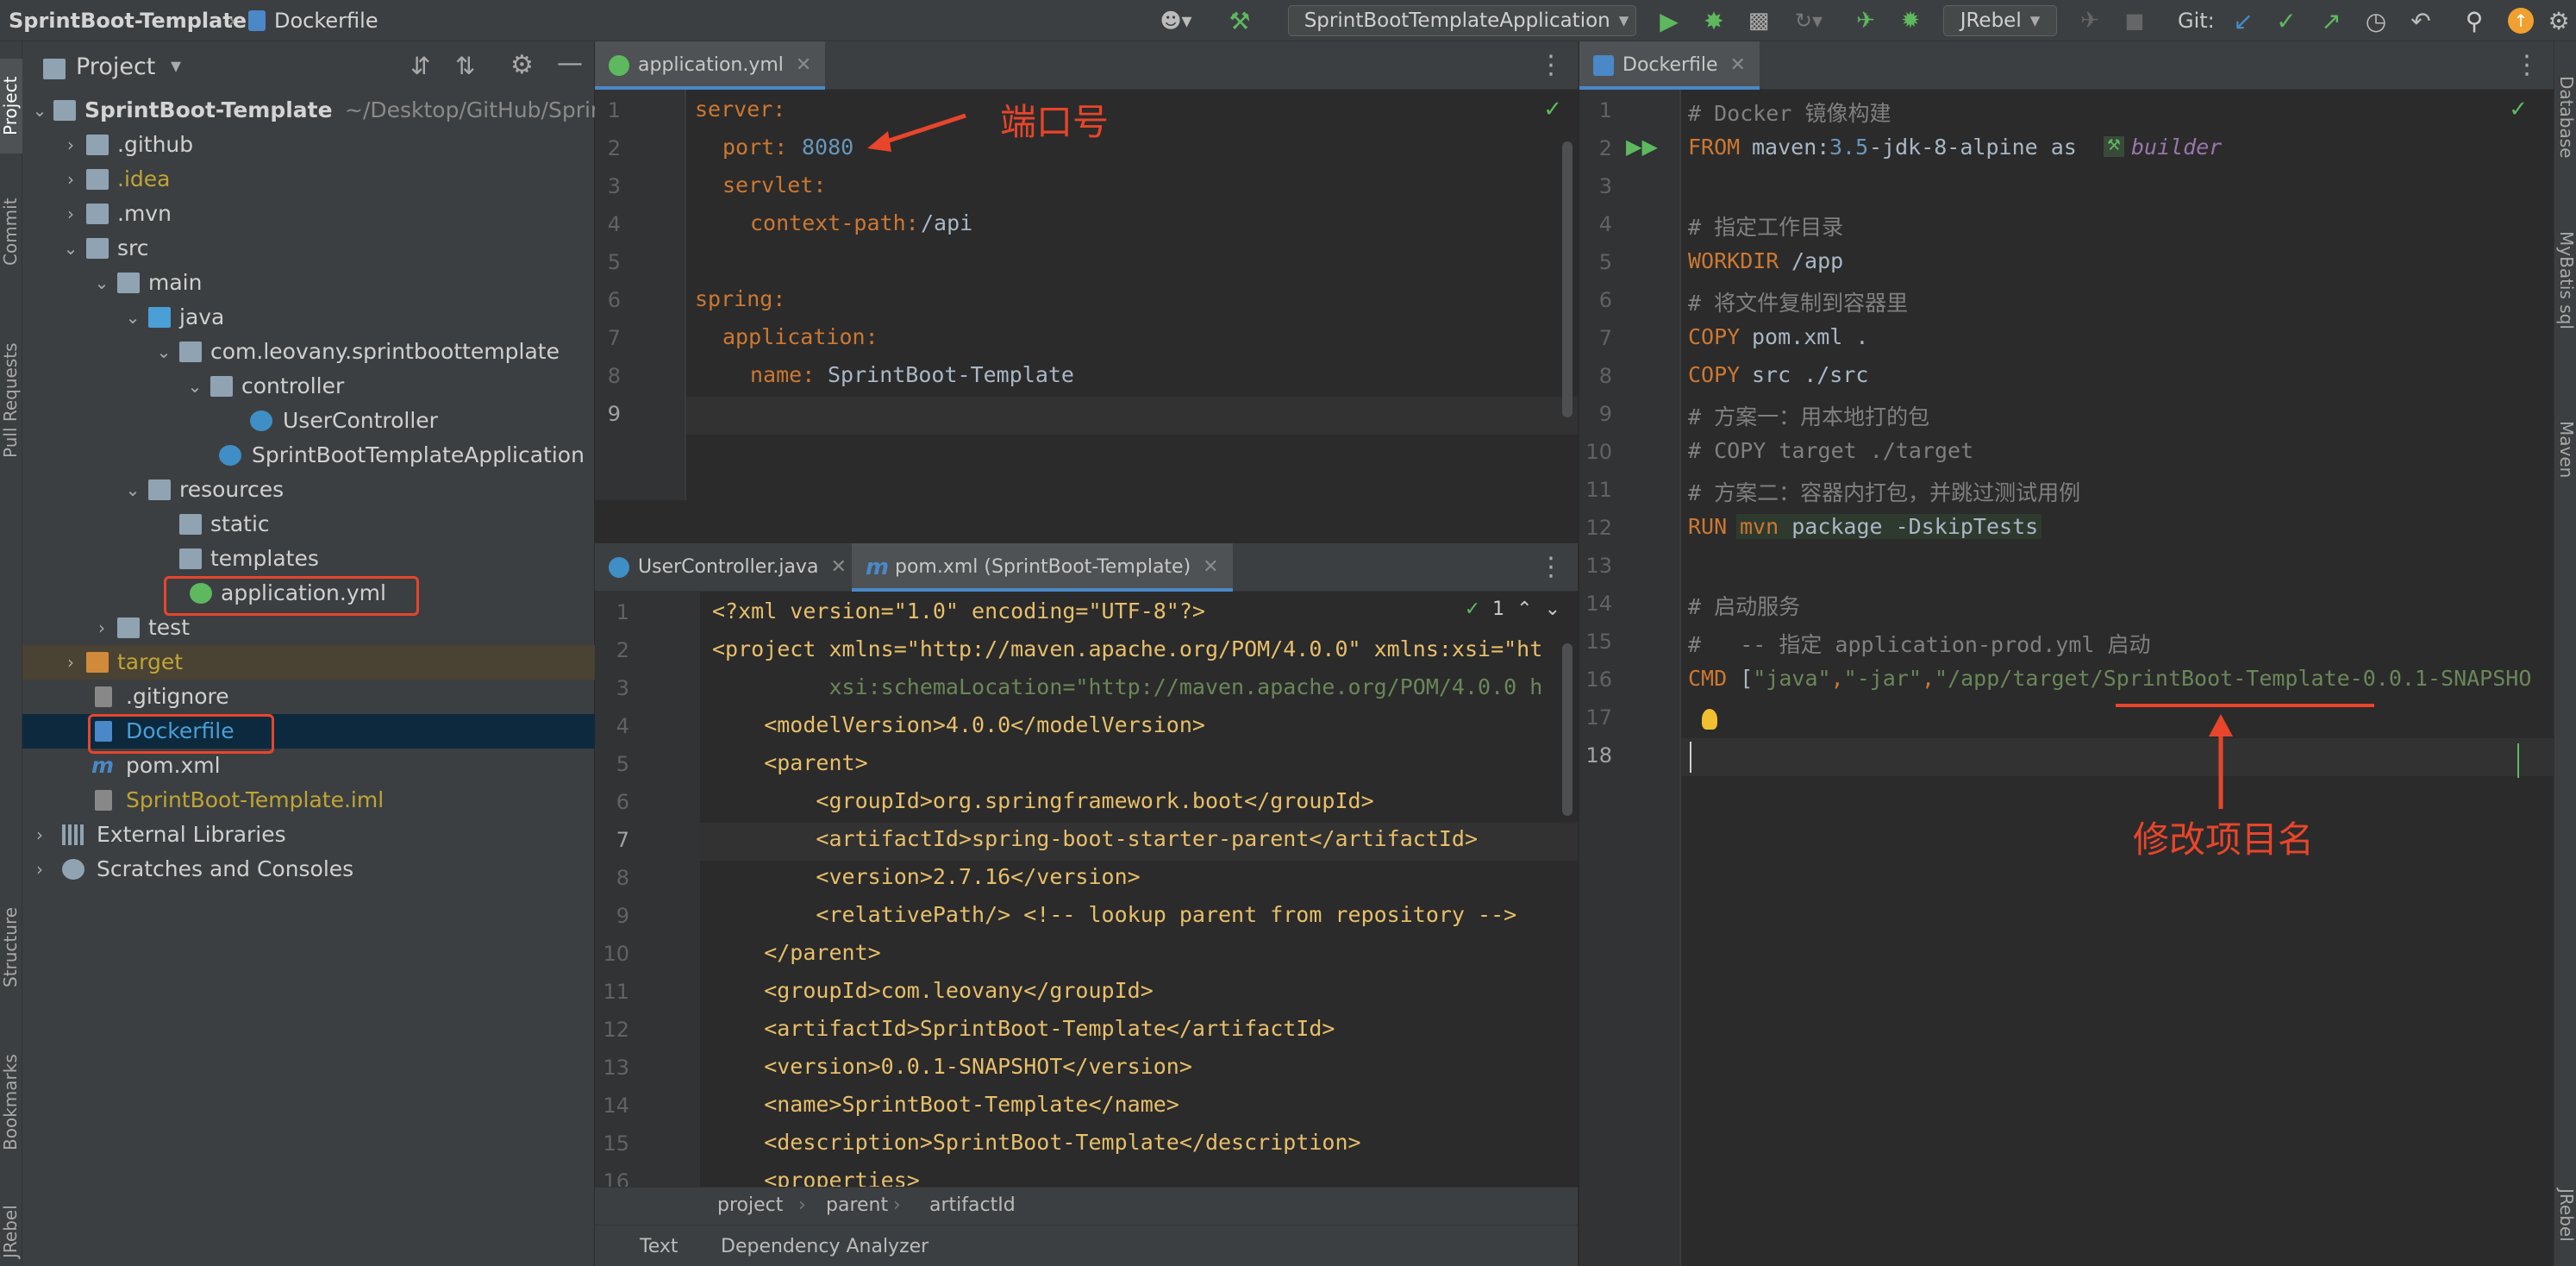  What do you see at coordinates (2565, 1227) in the screenshot?
I see `tool-tab-jrebel-right: JRebel` at bounding box center [2565, 1227].